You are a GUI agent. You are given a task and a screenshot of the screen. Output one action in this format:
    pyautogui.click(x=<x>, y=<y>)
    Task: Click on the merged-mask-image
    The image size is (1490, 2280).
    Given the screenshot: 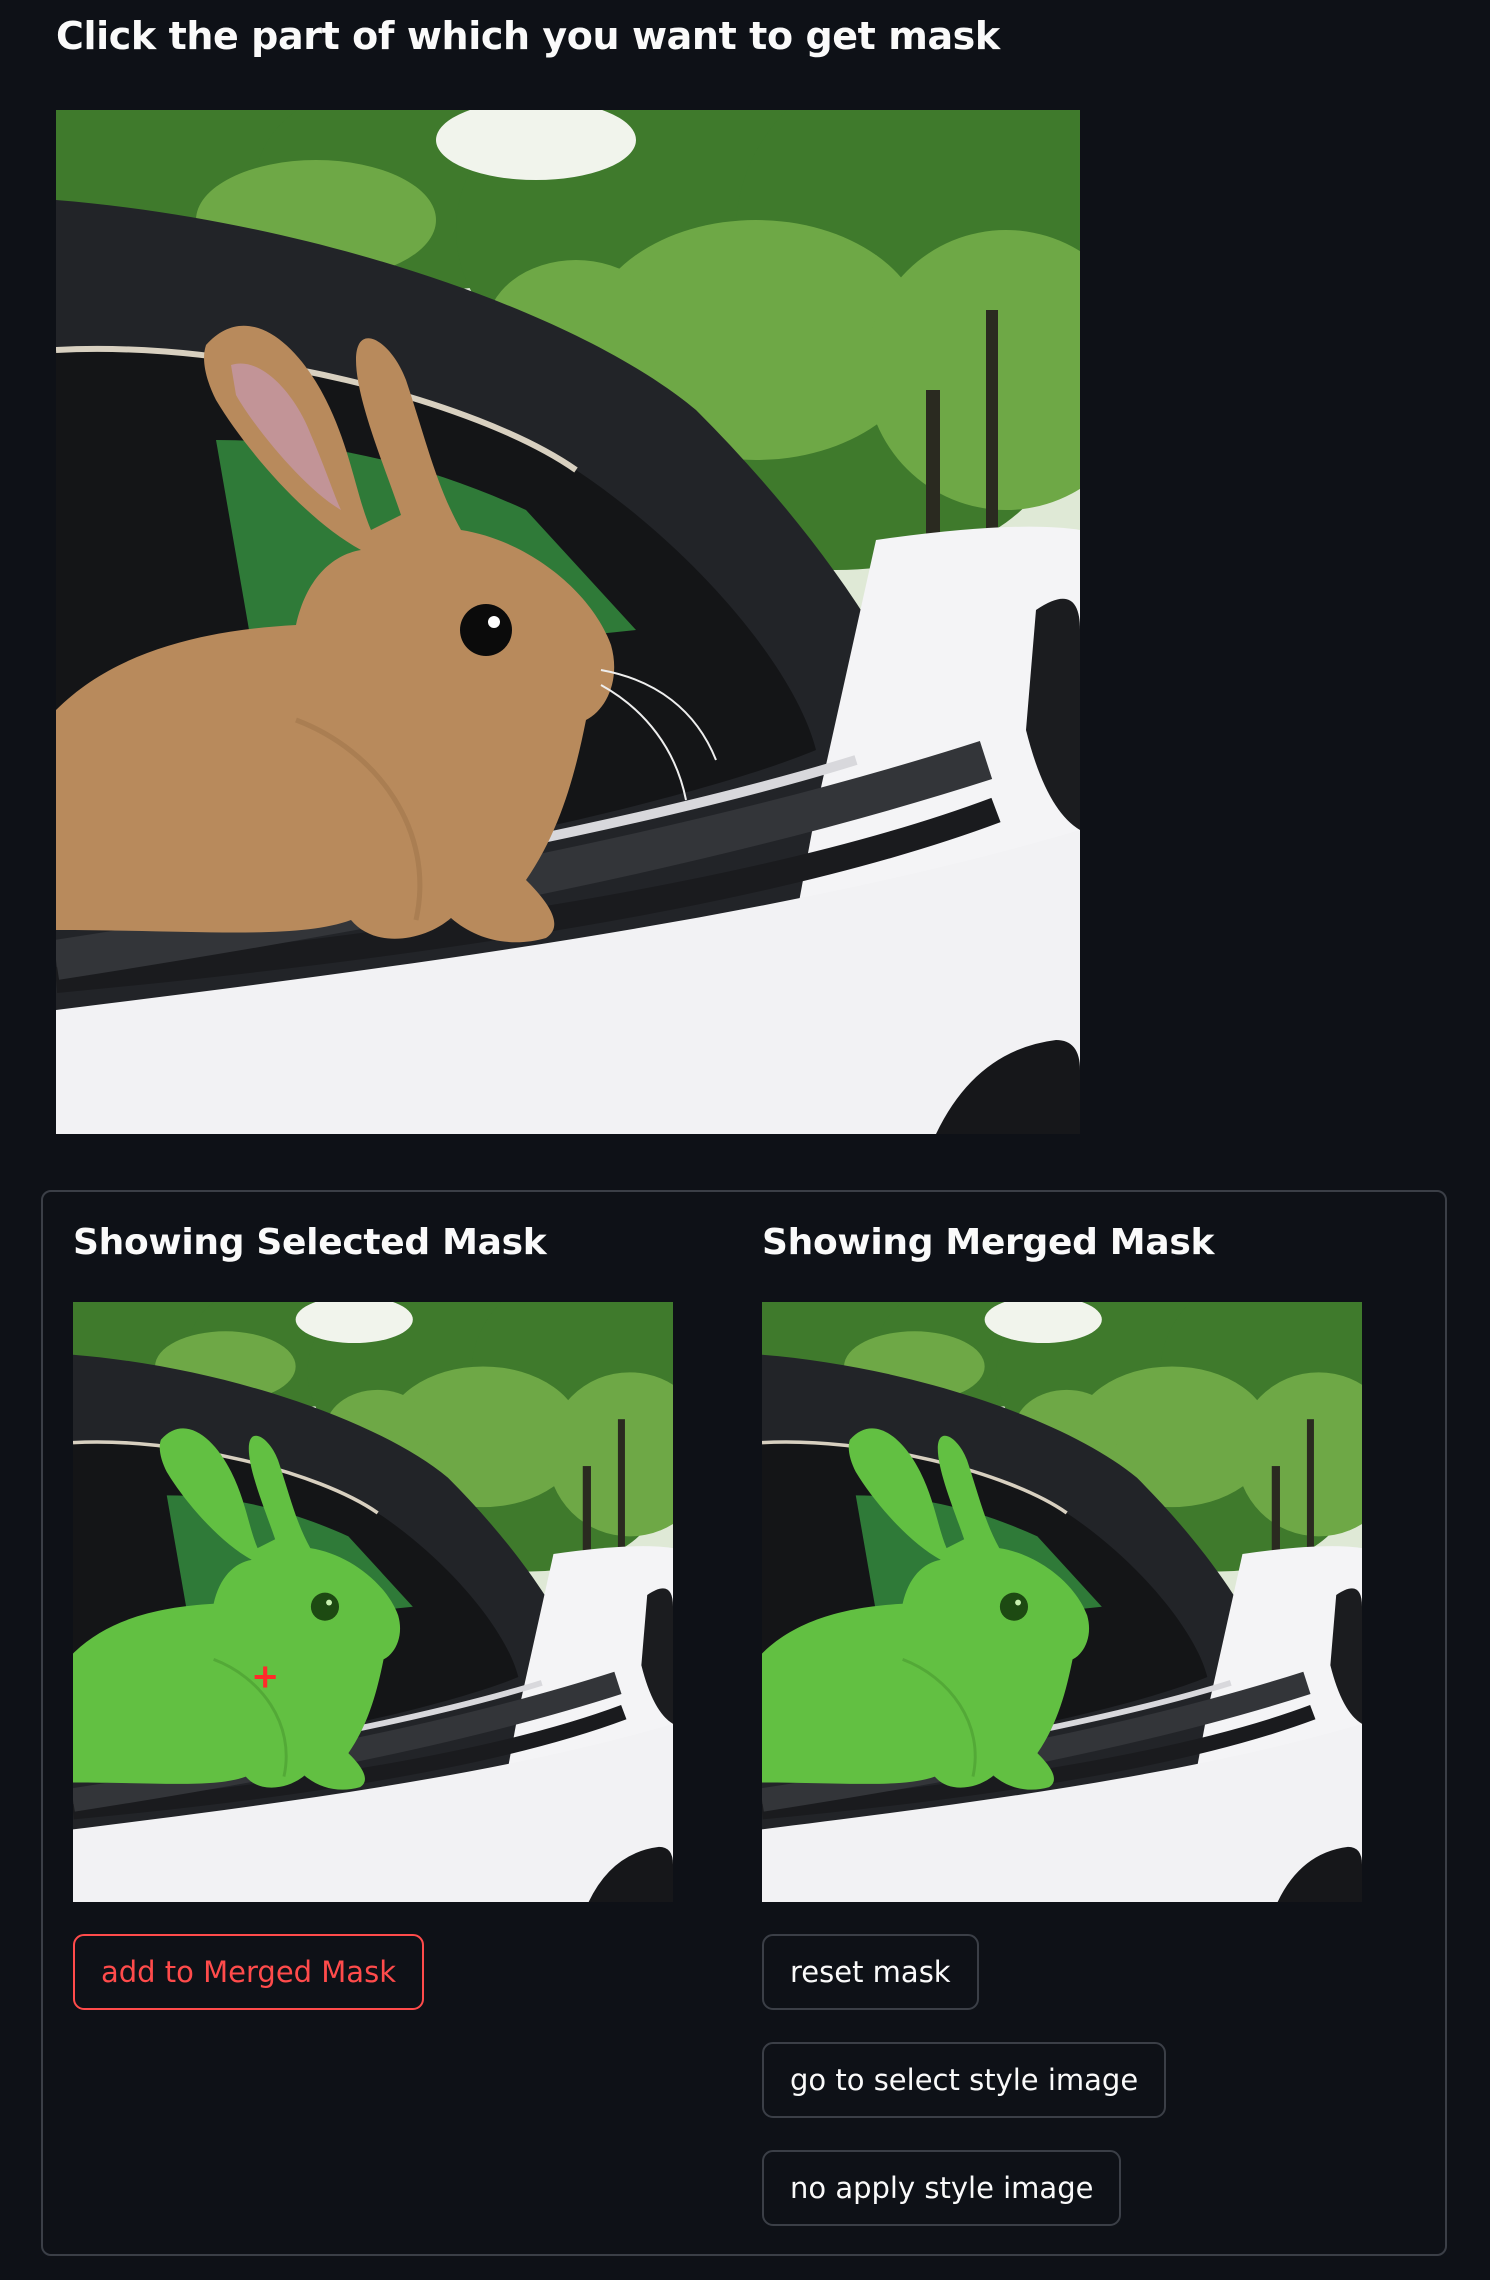 What is the action you would take?
    pyautogui.click(x=1062, y=1602)
    